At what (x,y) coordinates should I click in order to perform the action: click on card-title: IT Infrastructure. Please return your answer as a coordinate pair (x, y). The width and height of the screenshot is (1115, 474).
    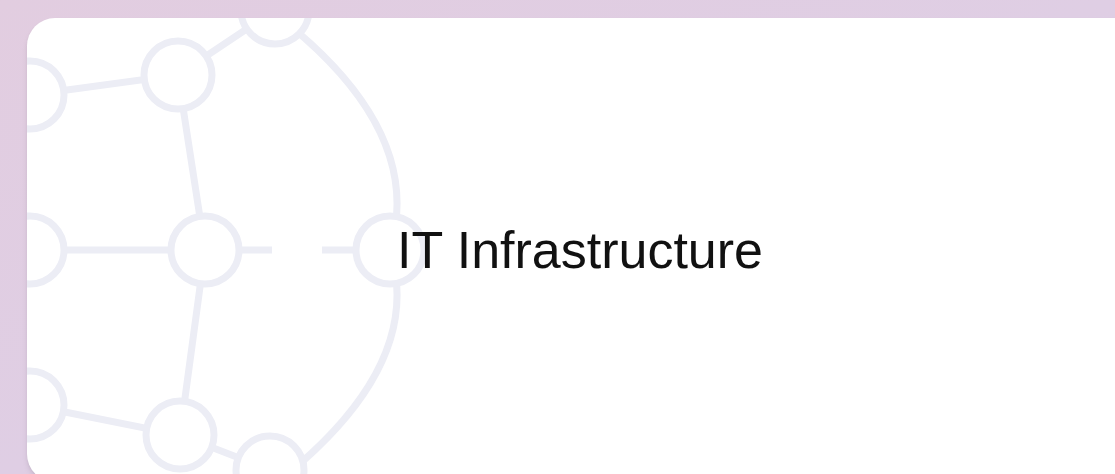
    Looking at the image, I should click on (580, 250).